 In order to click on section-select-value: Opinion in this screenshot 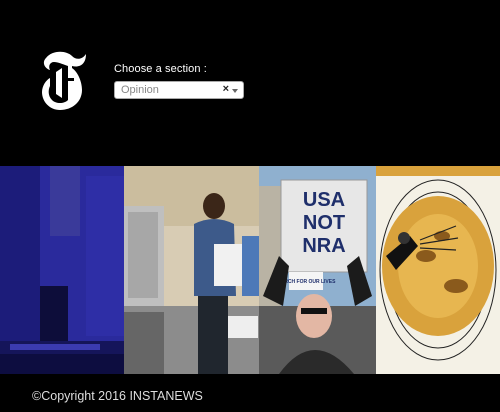, I will do `click(140, 90)`.